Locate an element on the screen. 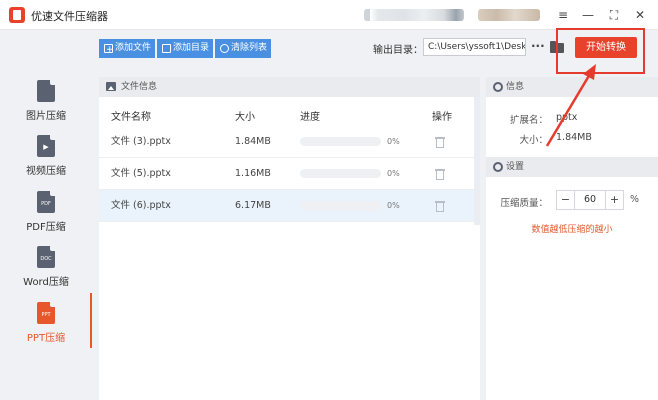 This screenshot has height=400, width=658. folder-icon is located at coordinates (166, 48).